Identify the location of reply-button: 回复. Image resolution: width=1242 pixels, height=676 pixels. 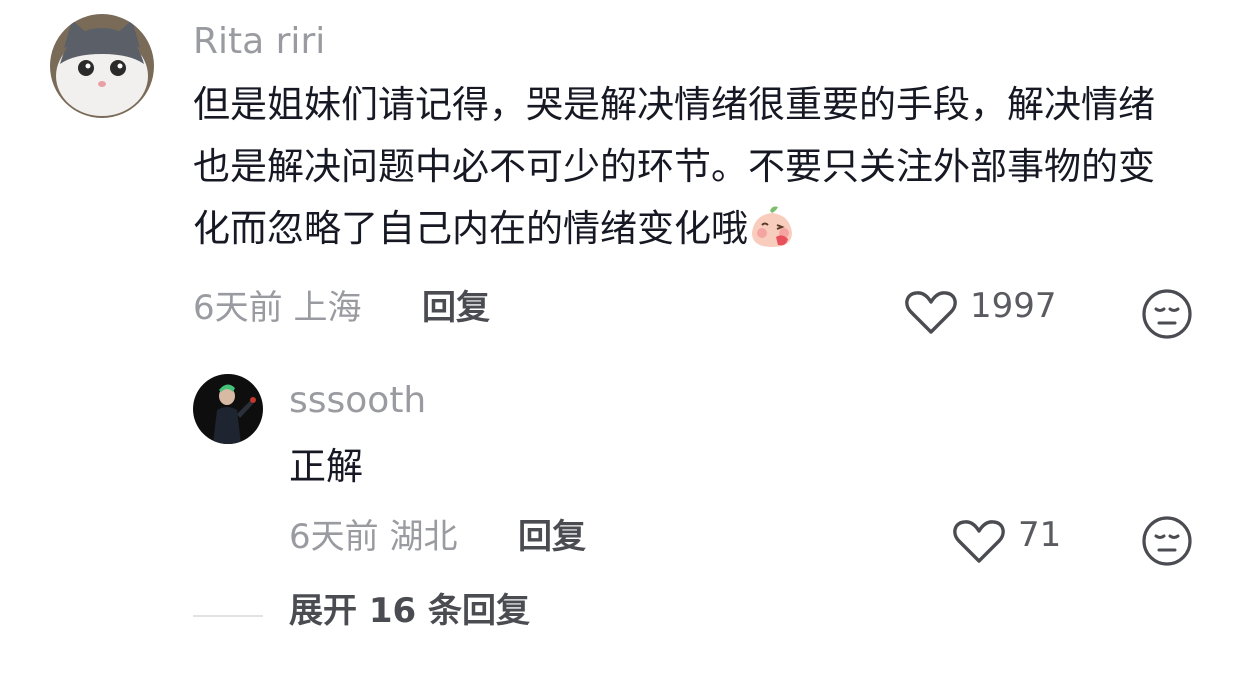
(456, 308).